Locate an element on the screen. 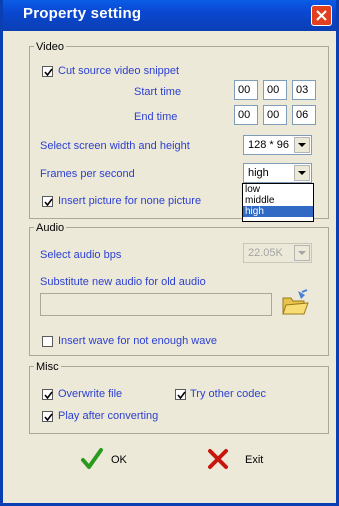 The width and height of the screenshot is (339, 506). end-time-label: End time is located at coordinates (156, 117).